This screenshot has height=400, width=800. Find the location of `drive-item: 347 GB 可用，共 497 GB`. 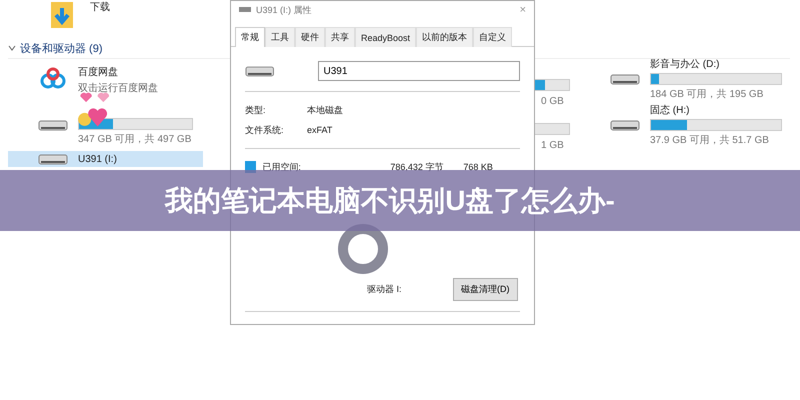

drive-item: 347 GB 可用，共 497 GB is located at coordinates (105, 125).